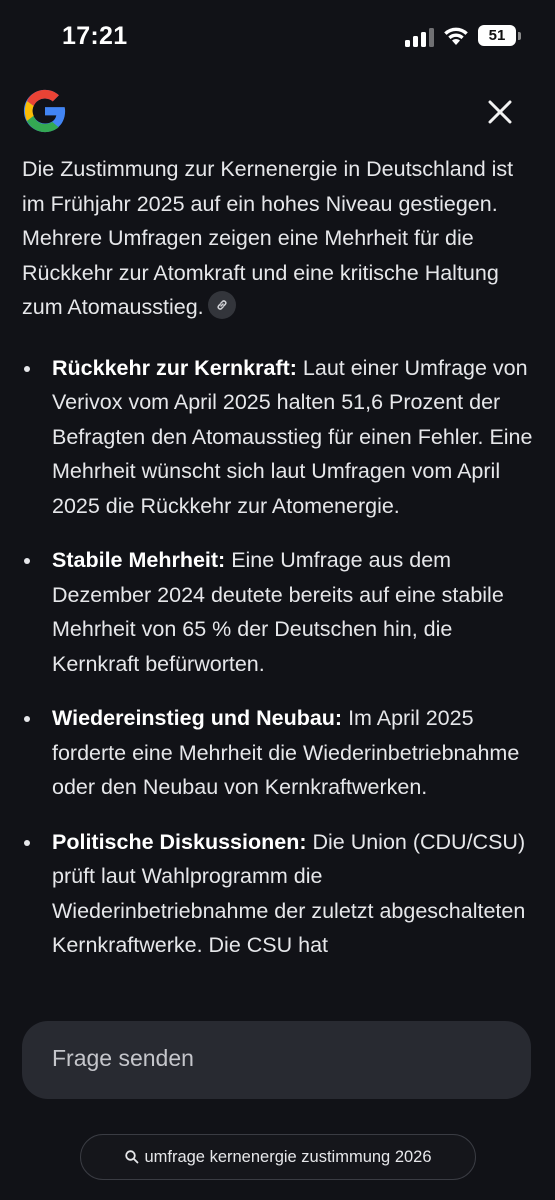 The image size is (555, 1200). I want to click on ask-input: Frage senden, so click(276, 1060).